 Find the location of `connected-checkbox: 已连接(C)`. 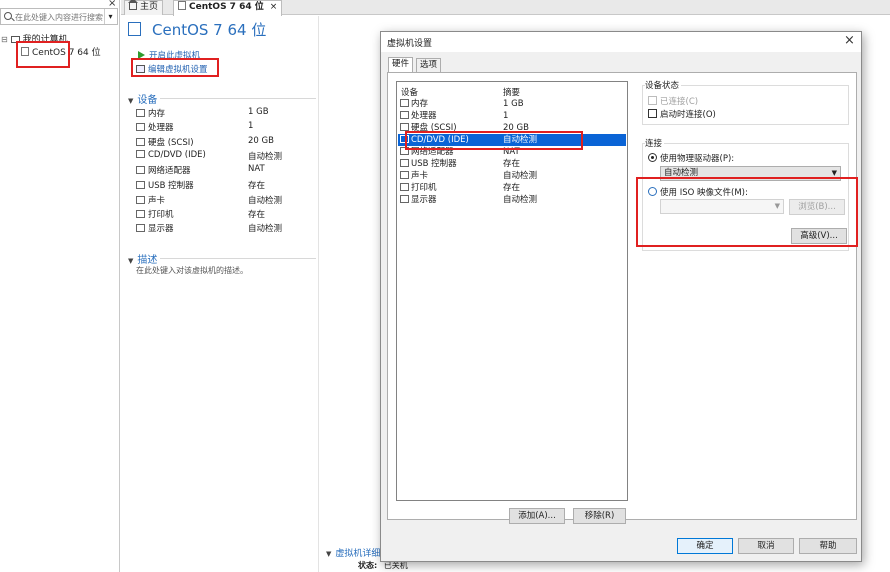

connected-checkbox: 已连接(C) is located at coordinates (673, 101).